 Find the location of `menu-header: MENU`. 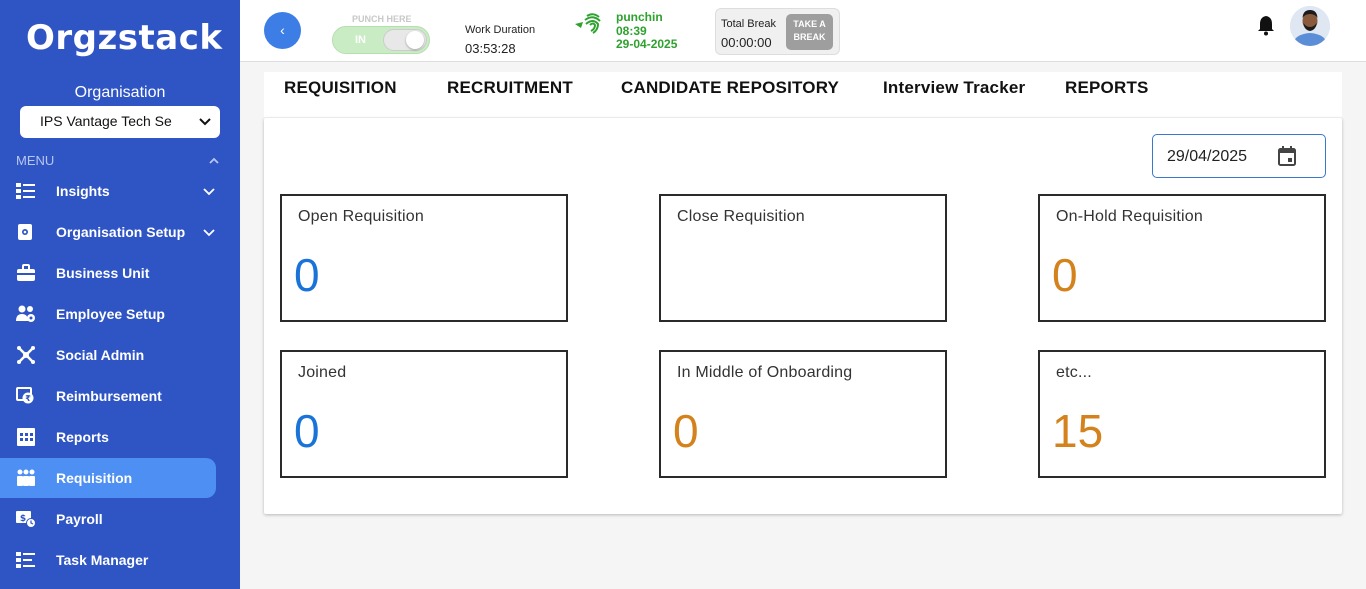

menu-header: MENU is located at coordinates (121, 160).